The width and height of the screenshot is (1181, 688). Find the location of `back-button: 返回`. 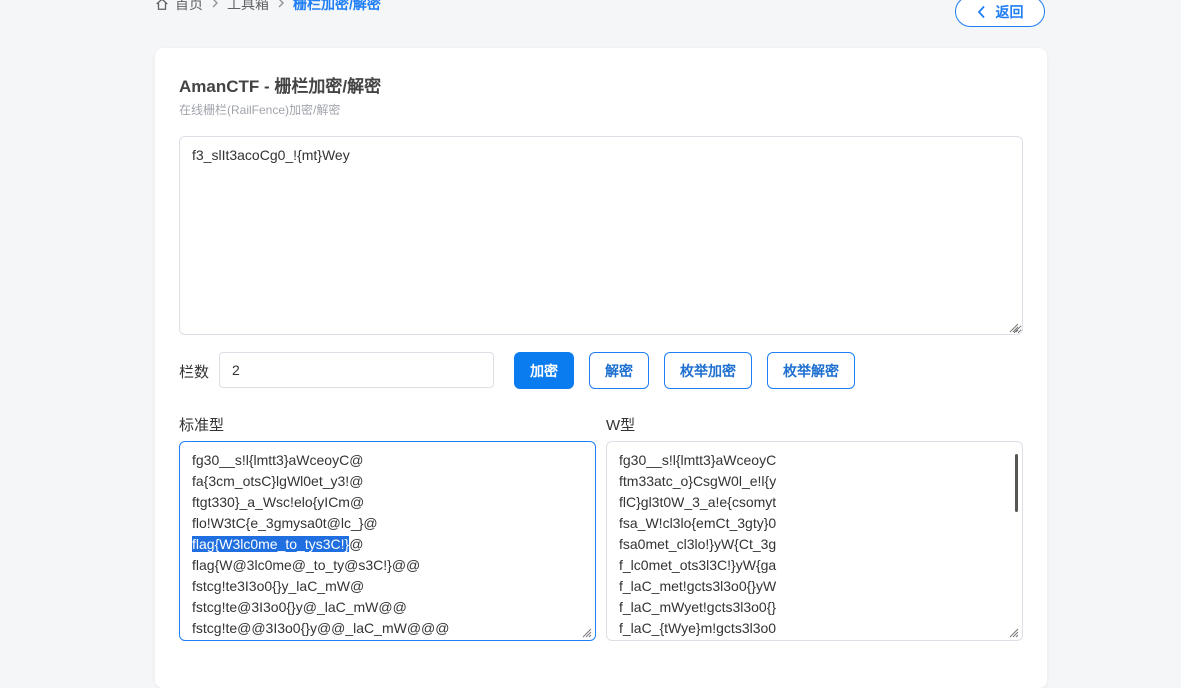

back-button: 返回 is located at coordinates (1000, 13).